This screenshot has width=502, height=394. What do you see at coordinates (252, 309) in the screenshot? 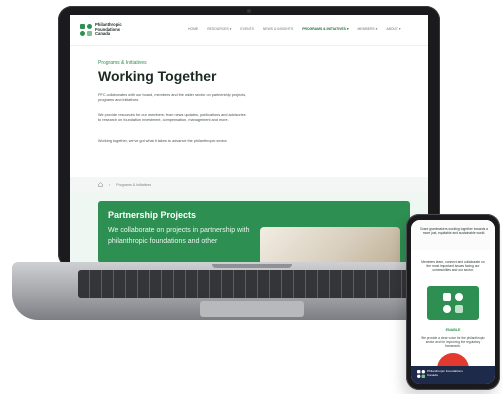
I see `laptop-trackpad` at bounding box center [252, 309].